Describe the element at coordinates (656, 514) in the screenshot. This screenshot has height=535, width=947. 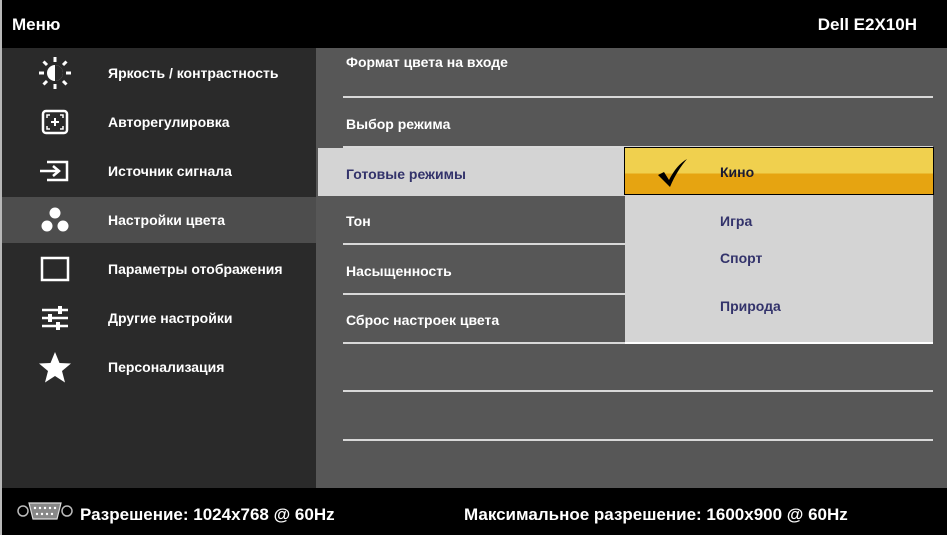
I see `max-resolution: Максимальное разрешение: 1600x900 @ 60Hz` at that location.